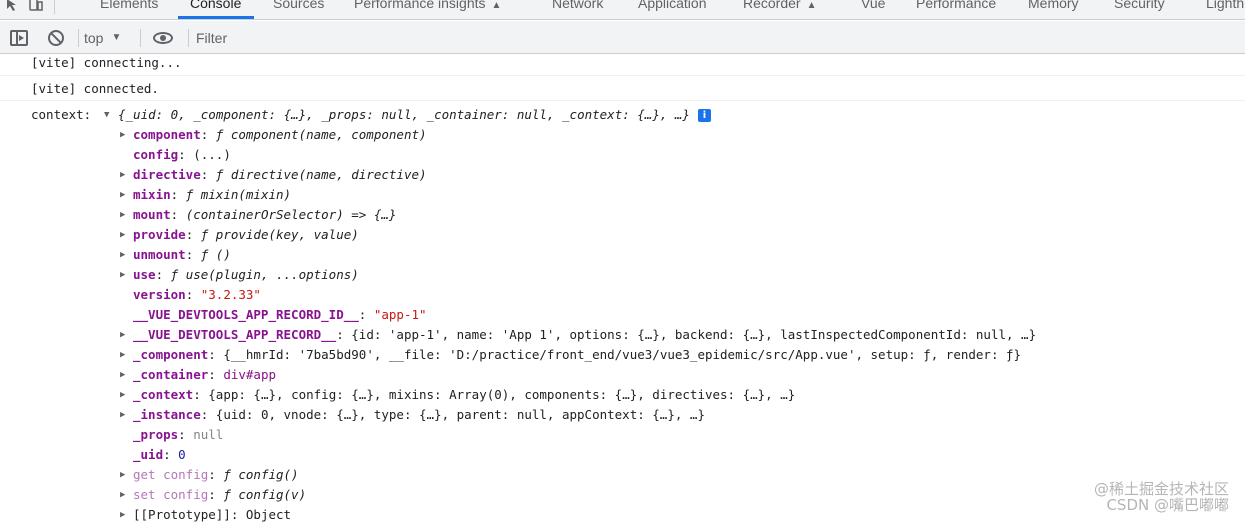 Image resolution: width=1245 pixels, height=523 pixels. I want to click on expanded-triangle-icon: ▼, so click(106, 115).